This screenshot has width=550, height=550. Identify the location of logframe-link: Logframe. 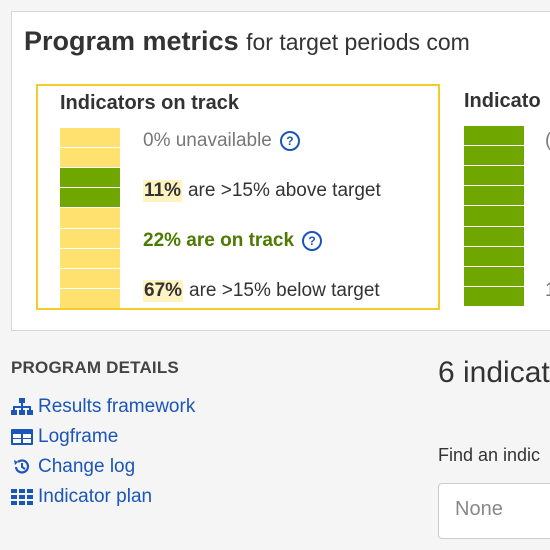
(64, 437).